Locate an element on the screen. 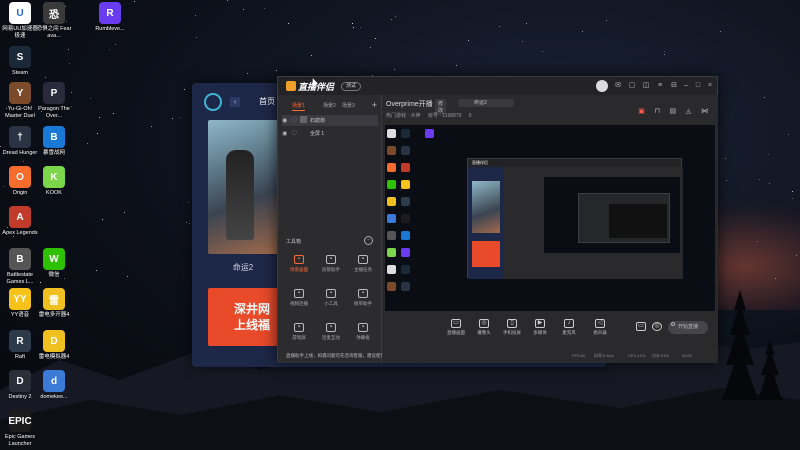 The width and height of the screenshot is (800, 450). category-select: 命运2 is located at coordinates (486, 103).